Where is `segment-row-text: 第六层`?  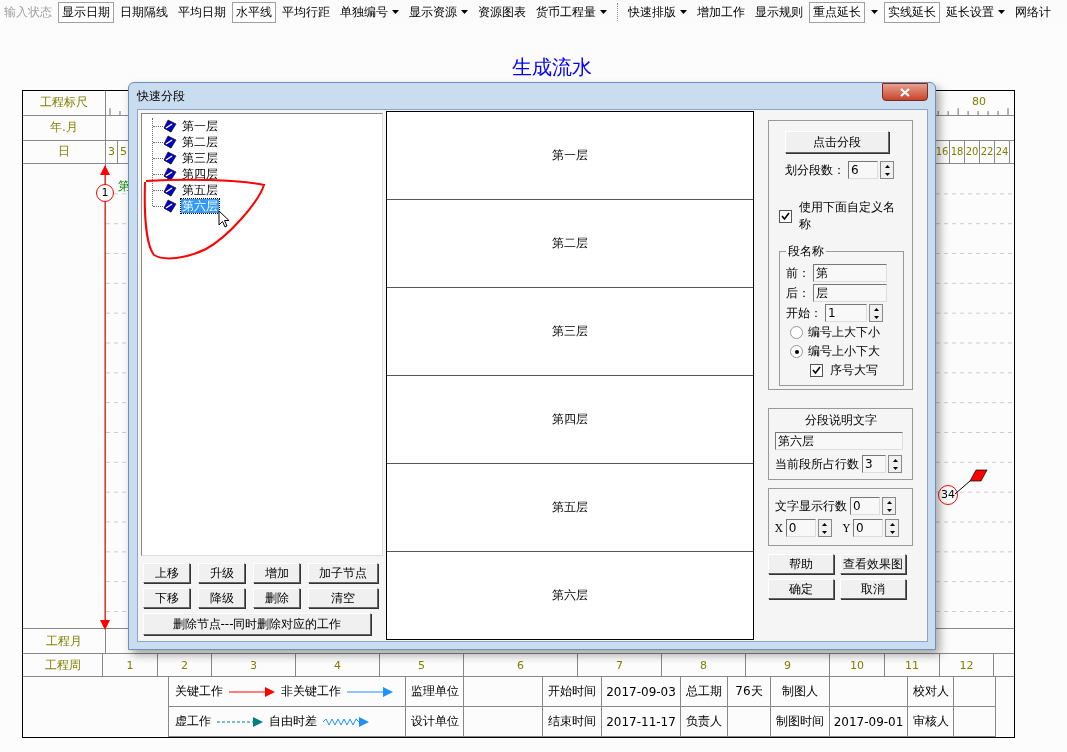 segment-row-text: 第六层 is located at coordinates (570, 595).